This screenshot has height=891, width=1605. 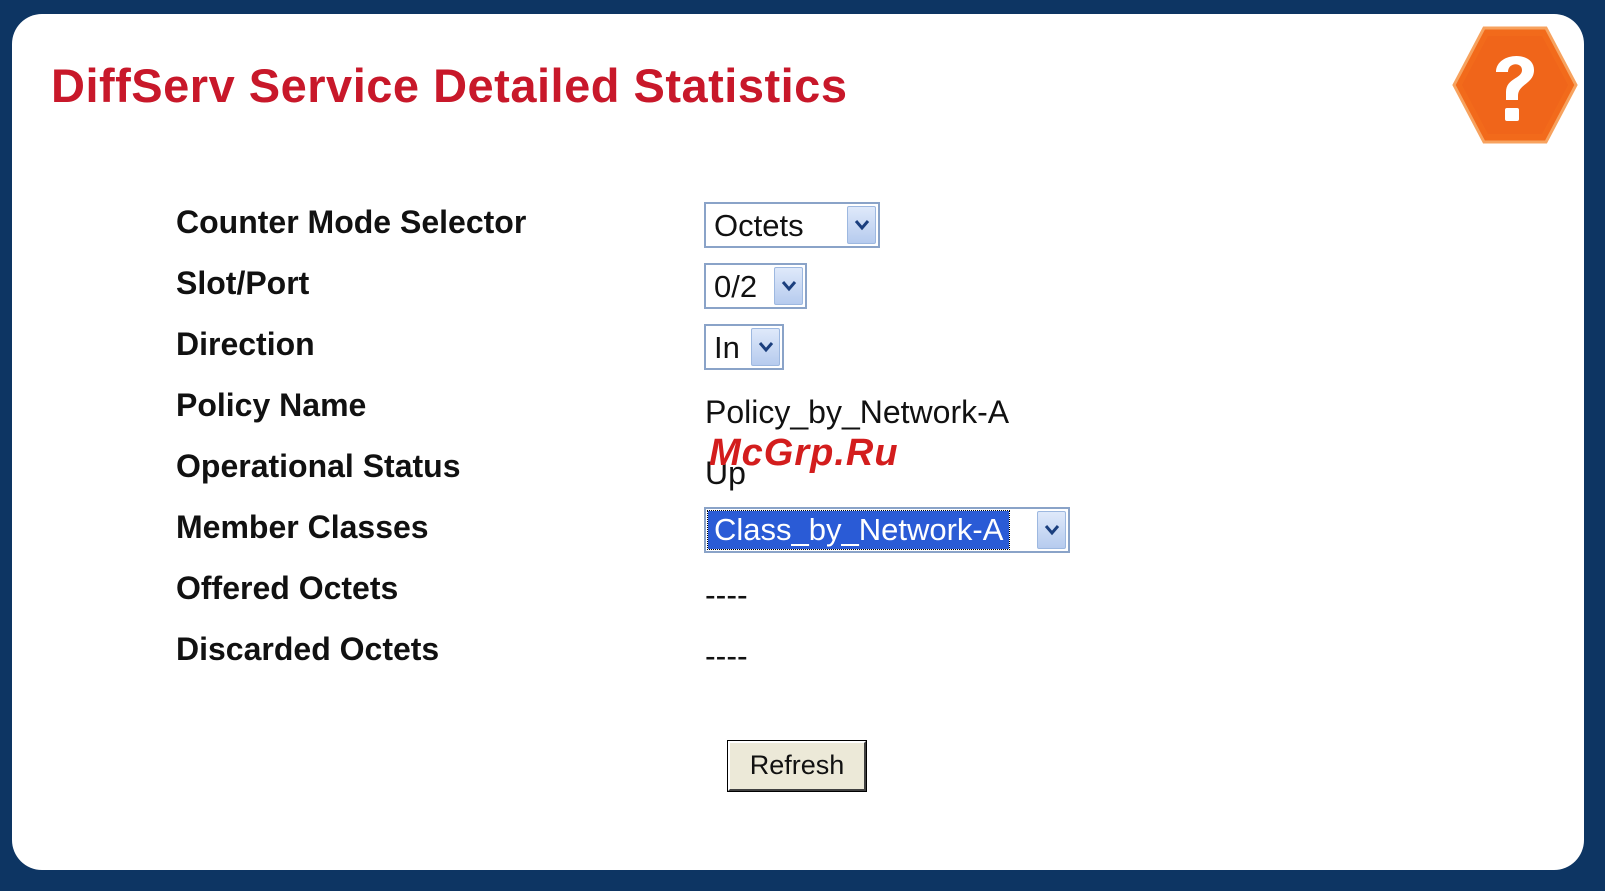 I want to click on direction-label: Direction, so click(x=245, y=344).